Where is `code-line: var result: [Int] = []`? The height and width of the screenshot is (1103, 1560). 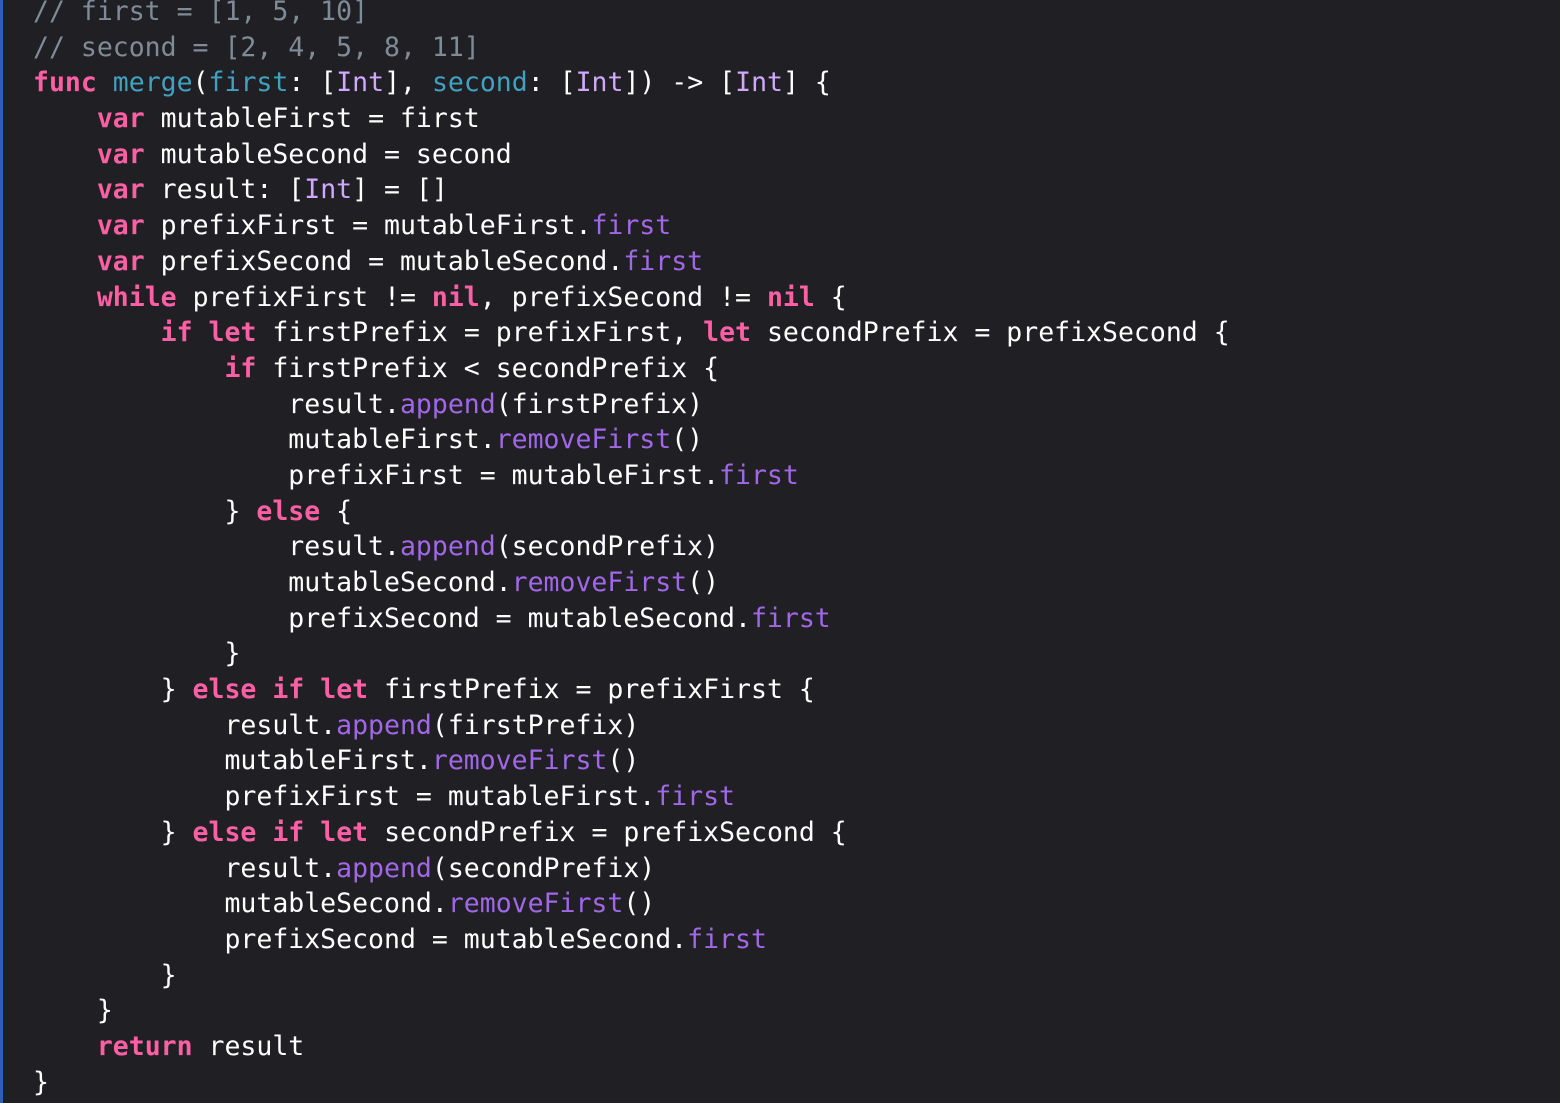
code-line: var result: [Int] = [] is located at coordinates (631, 190).